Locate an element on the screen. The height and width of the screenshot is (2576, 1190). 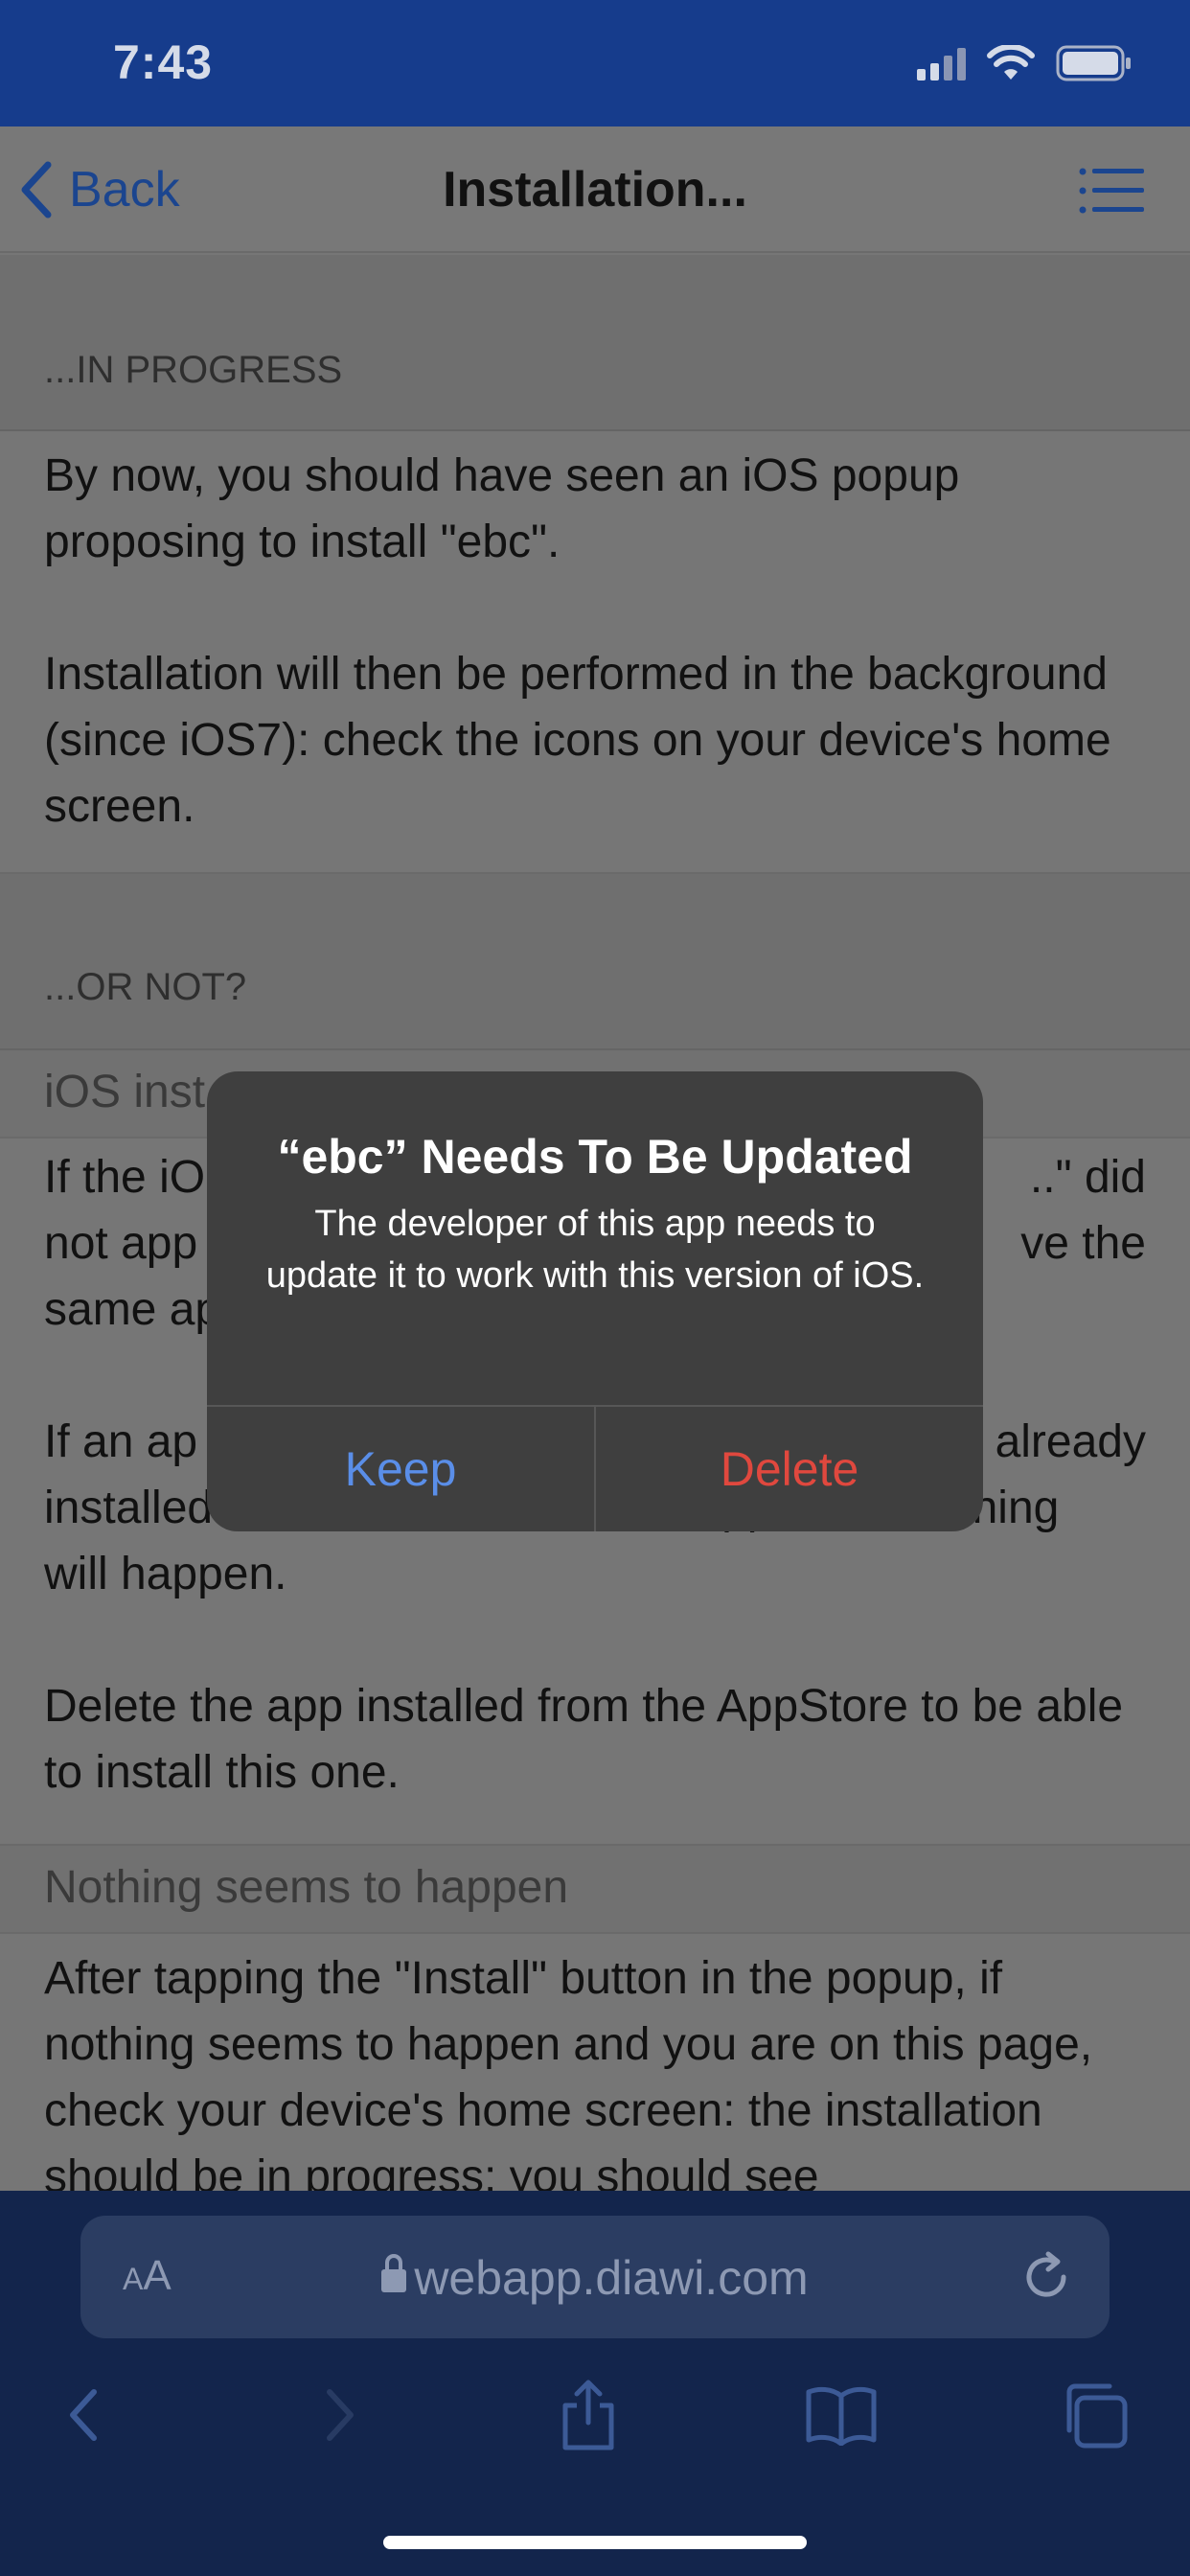
share-icon is located at coordinates (589, 2415).